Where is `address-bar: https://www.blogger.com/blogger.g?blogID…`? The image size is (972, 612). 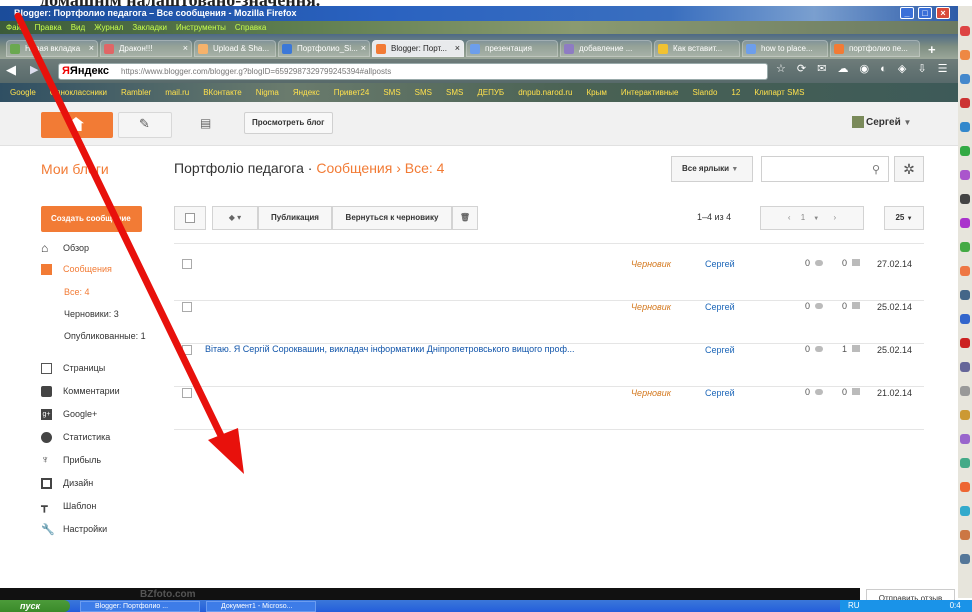 address-bar: https://www.blogger.com/blogger.g?blogID… is located at coordinates (413, 71).